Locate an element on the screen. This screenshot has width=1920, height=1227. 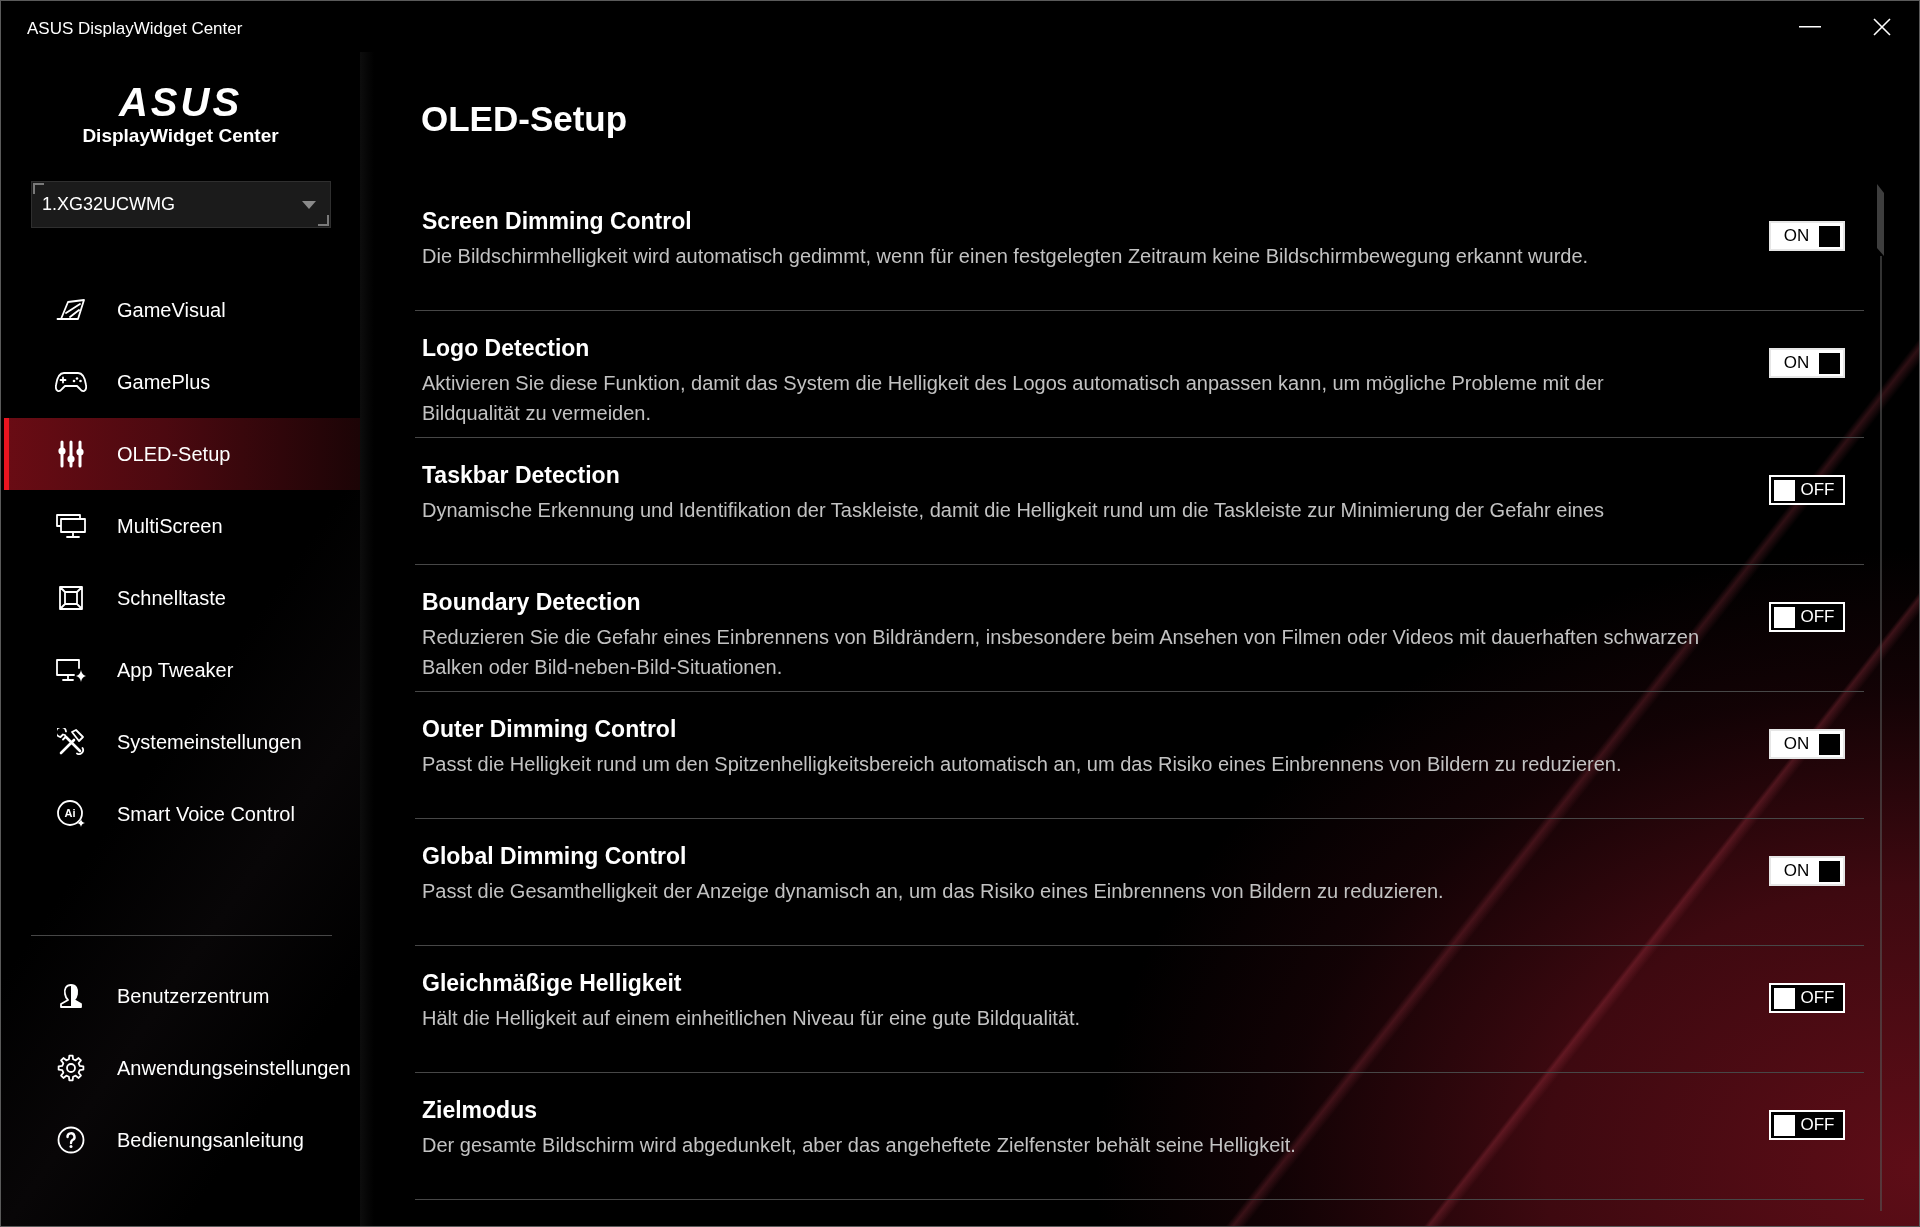
sidebar-item: Schnelltaste is located at coordinates (182, 598).